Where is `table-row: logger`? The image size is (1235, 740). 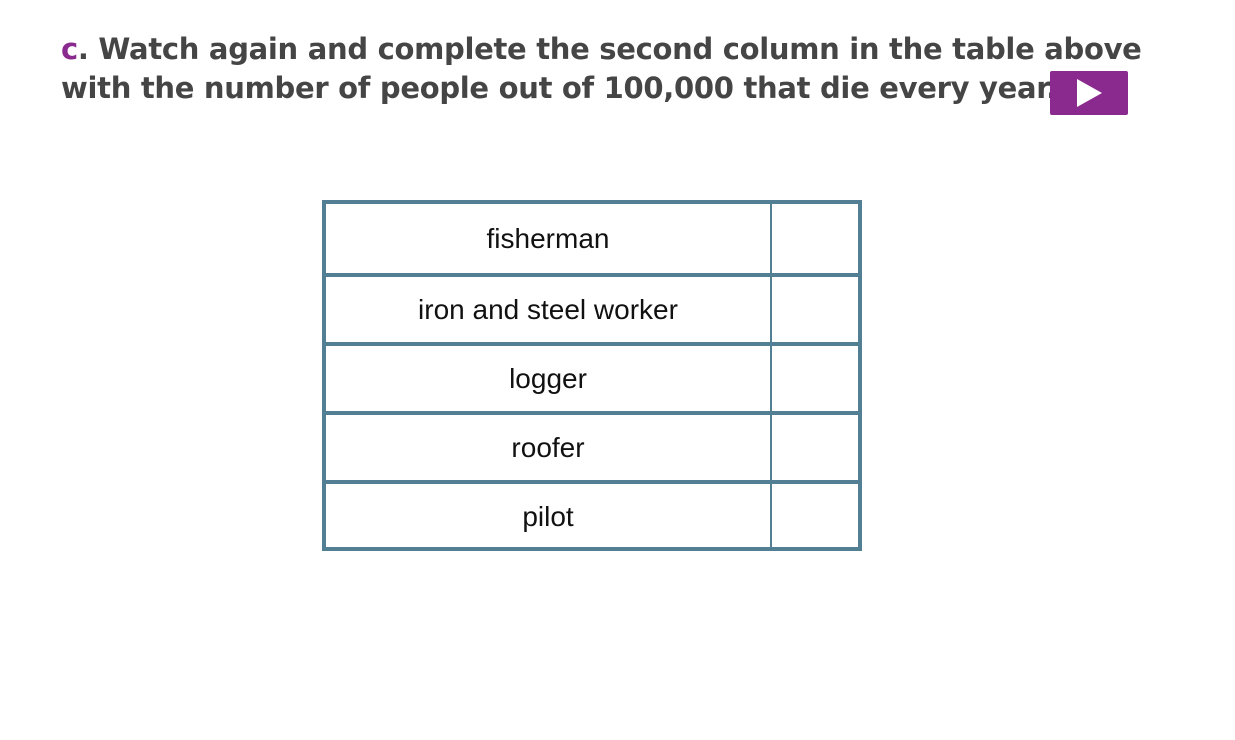 table-row: logger is located at coordinates (592, 376).